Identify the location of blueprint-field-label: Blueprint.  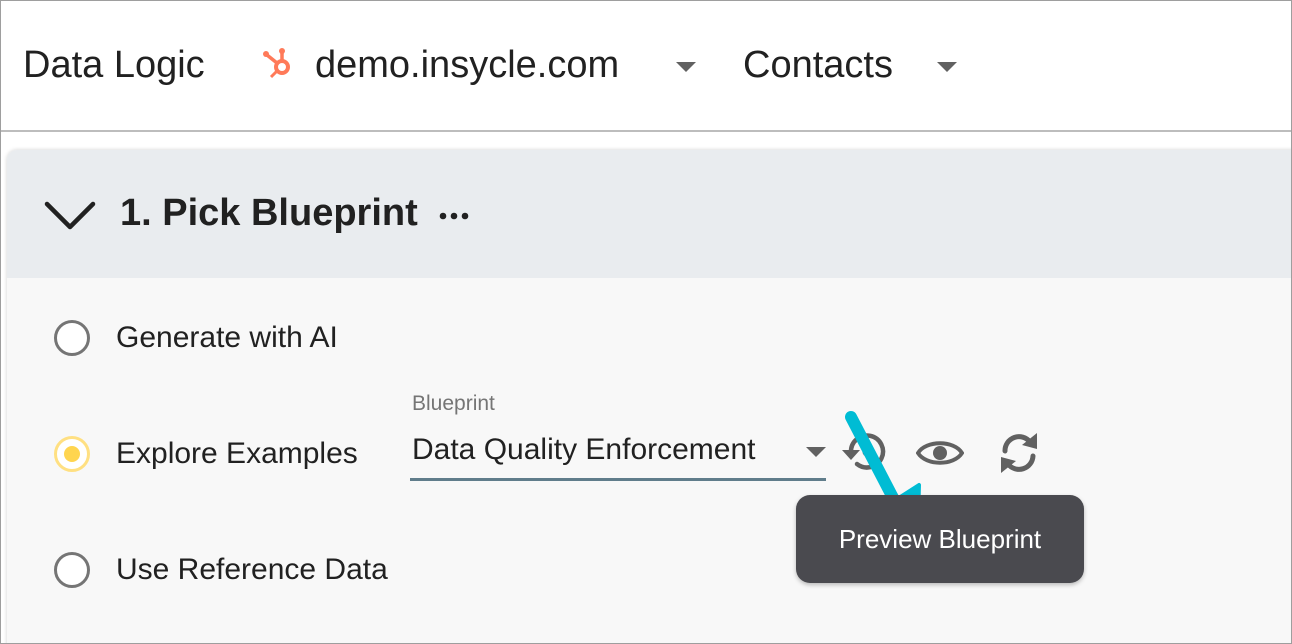
(453, 403).